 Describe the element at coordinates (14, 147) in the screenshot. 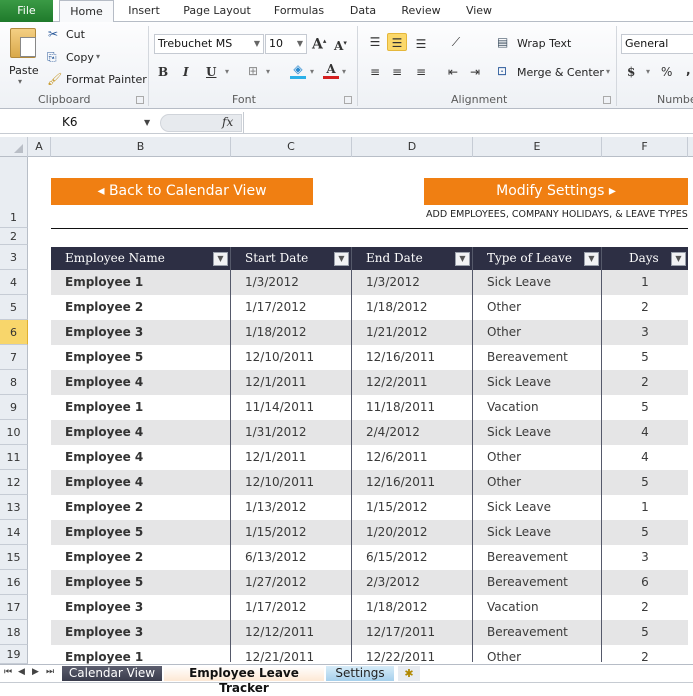

I see `select-all-button` at that location.